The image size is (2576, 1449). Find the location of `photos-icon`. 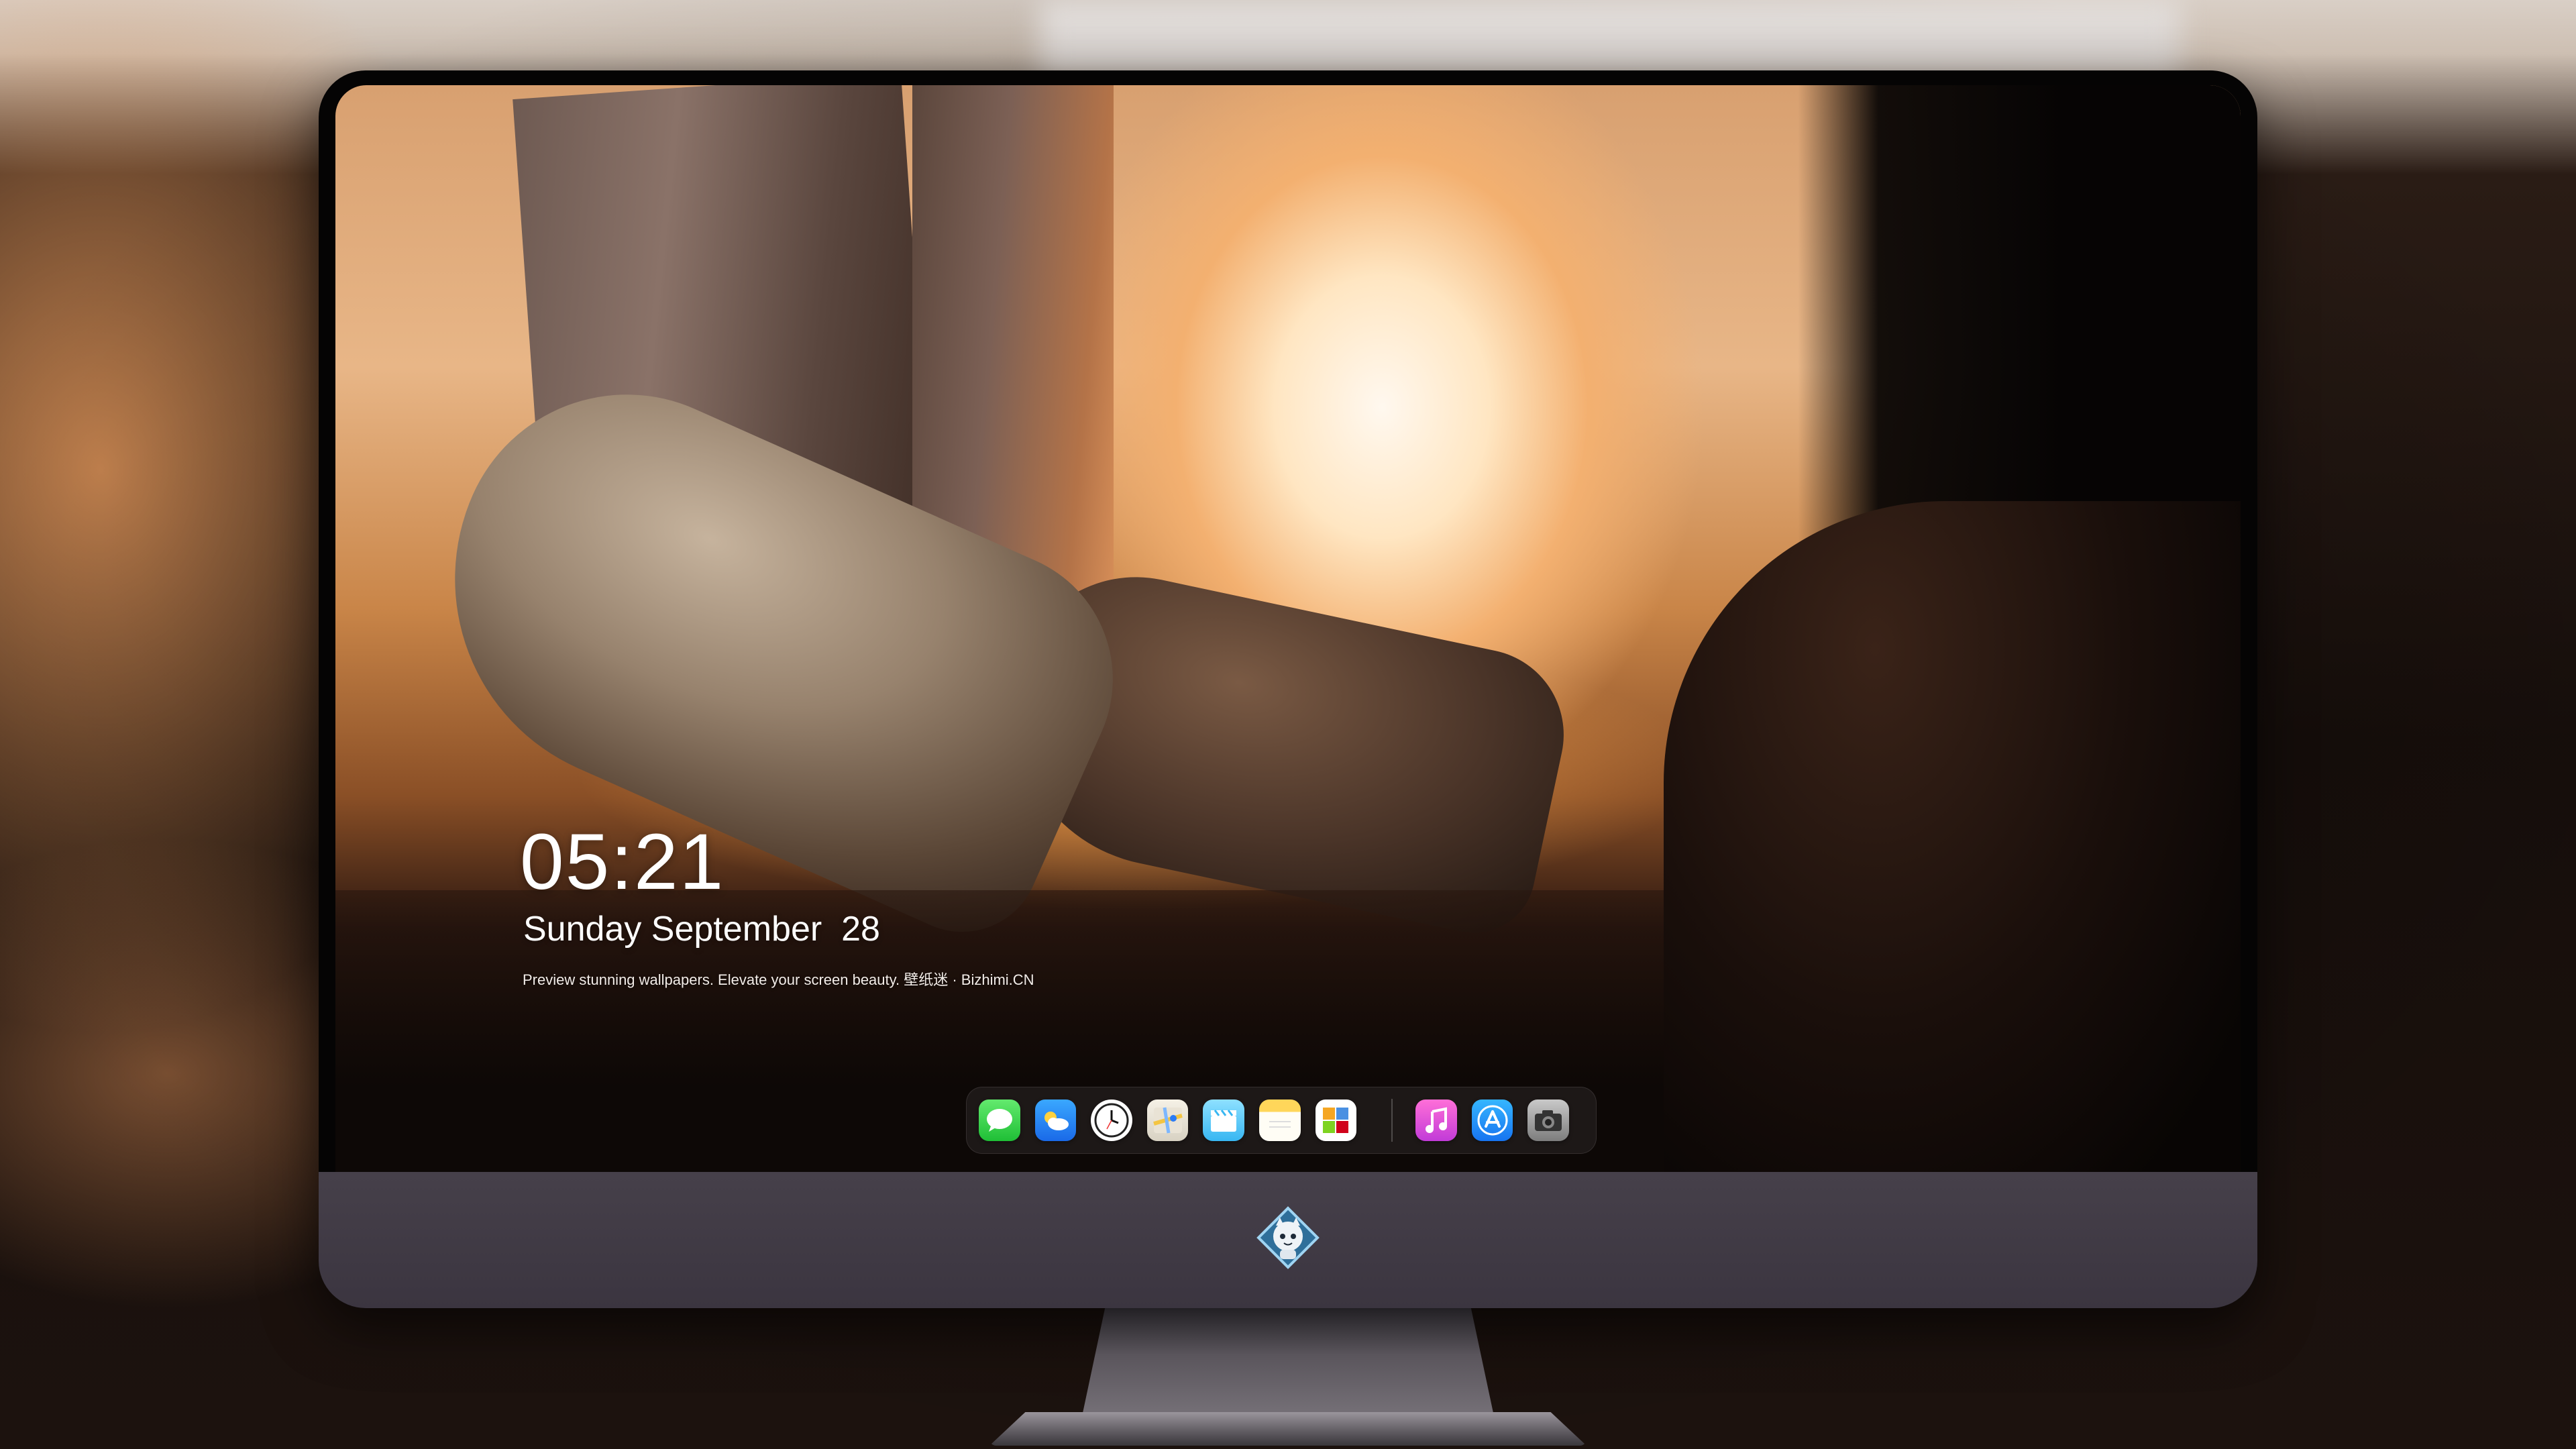

photos-icon is located at coordinates (1336, 1120).